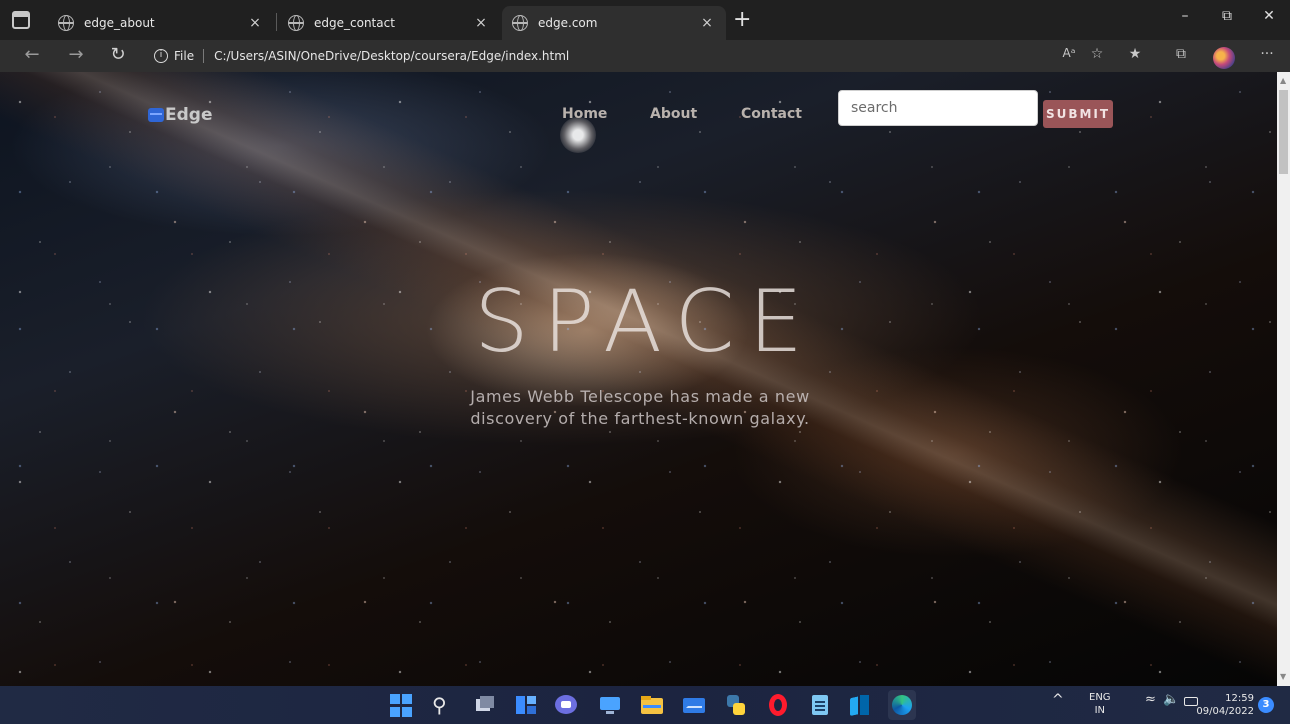 The image size is (1290, 724). Describe the element at coordinates (156, 115) in the screenshot. I see `logo-icon` at that location.